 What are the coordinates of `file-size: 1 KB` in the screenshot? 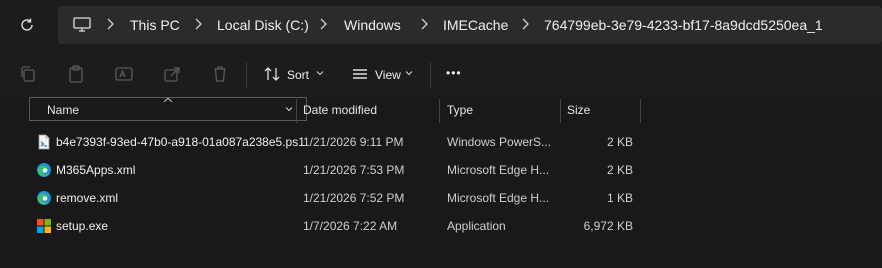 It's located at (619, 198).